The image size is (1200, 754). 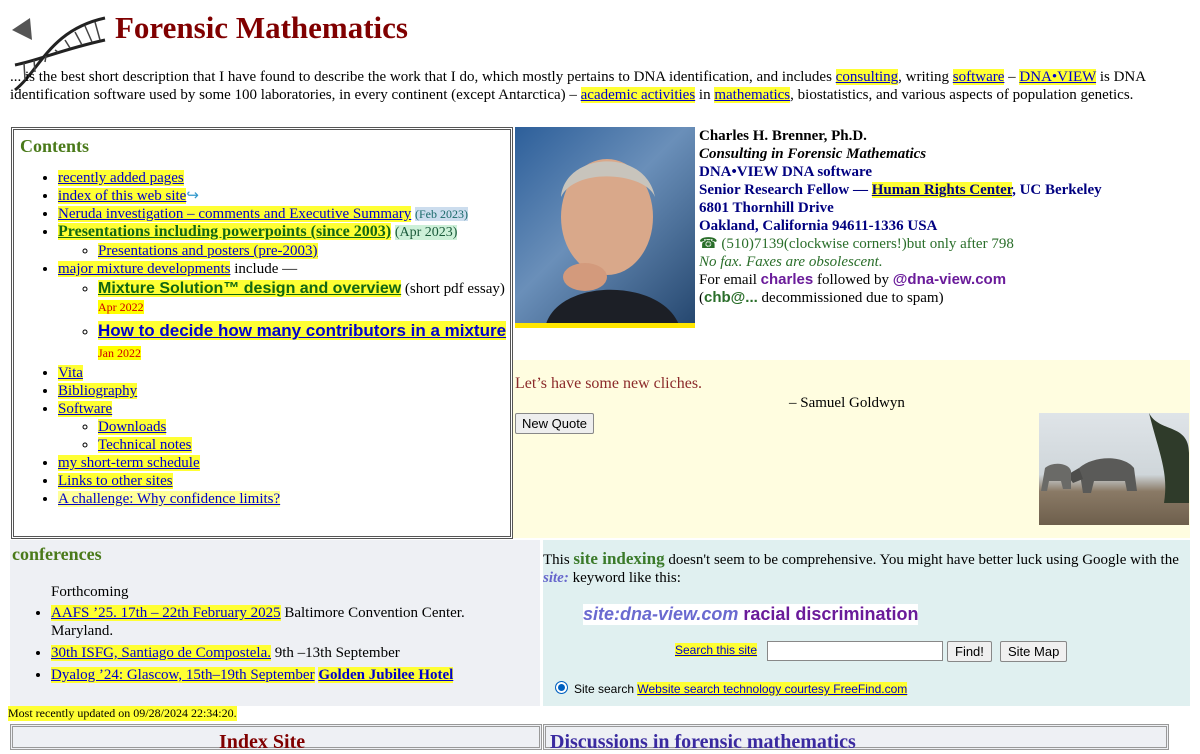 I want to click on list-text: 9th –13th September, so click(x=335, y=653).